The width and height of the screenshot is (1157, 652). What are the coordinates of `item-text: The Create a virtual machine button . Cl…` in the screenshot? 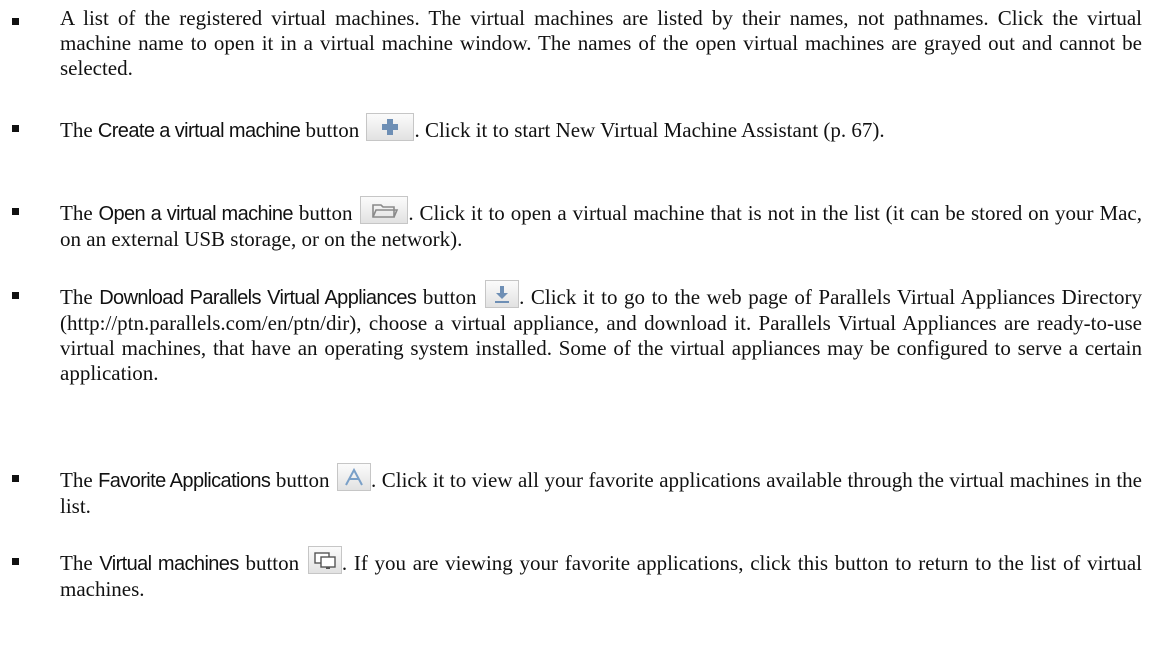 It's located at (601, 128).